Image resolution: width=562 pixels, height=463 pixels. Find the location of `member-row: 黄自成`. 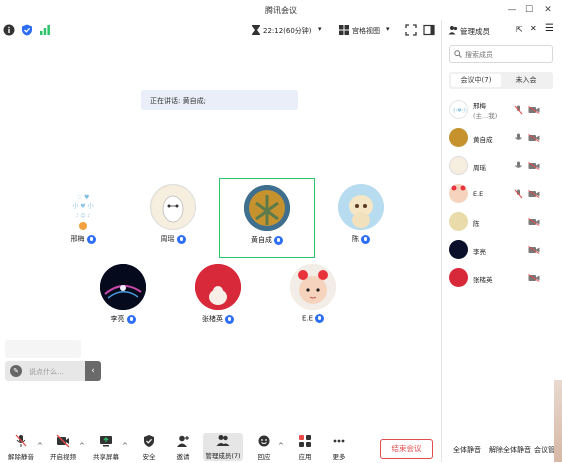

member-row: 黄自成 is located at coordinates (502, 138).